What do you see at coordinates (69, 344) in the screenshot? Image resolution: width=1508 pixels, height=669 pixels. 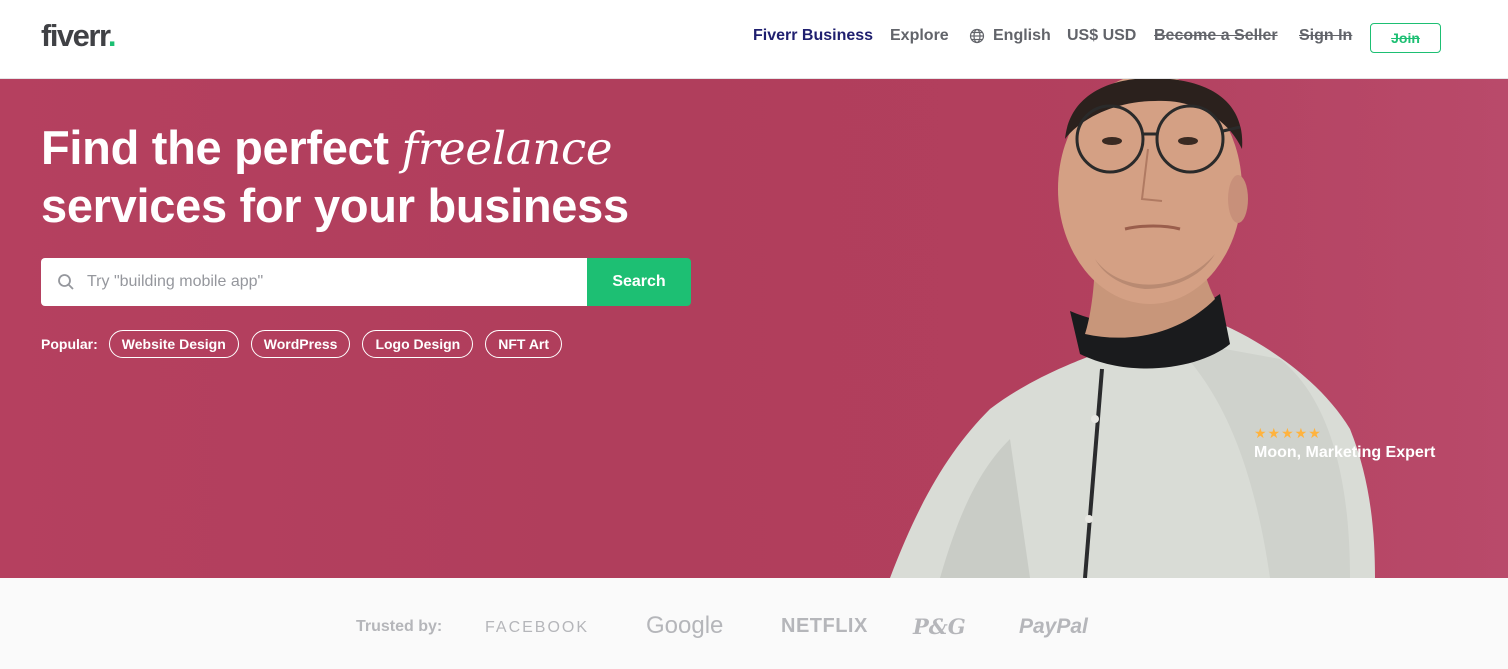 I see `popular-label: Popular:` at bounding box center [69, 344].